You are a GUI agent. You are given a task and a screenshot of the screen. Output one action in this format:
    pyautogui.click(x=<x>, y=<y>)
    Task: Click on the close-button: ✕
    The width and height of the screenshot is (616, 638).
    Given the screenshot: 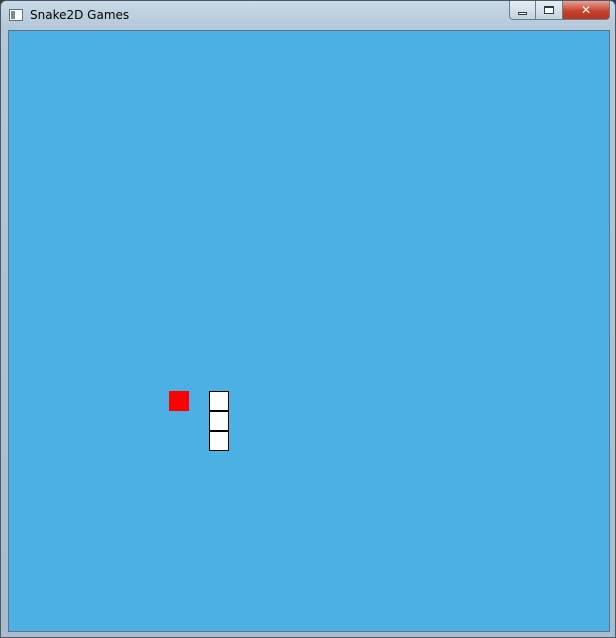 What is the action you would take?
    pyautogui.click(x=586, y=10)
    